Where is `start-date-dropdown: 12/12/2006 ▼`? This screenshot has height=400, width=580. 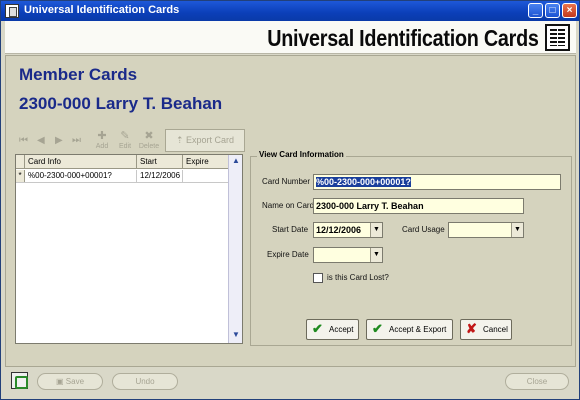 start-date-dropdown: 12/12/2006 ▼ is located at coordinates (348, 230).